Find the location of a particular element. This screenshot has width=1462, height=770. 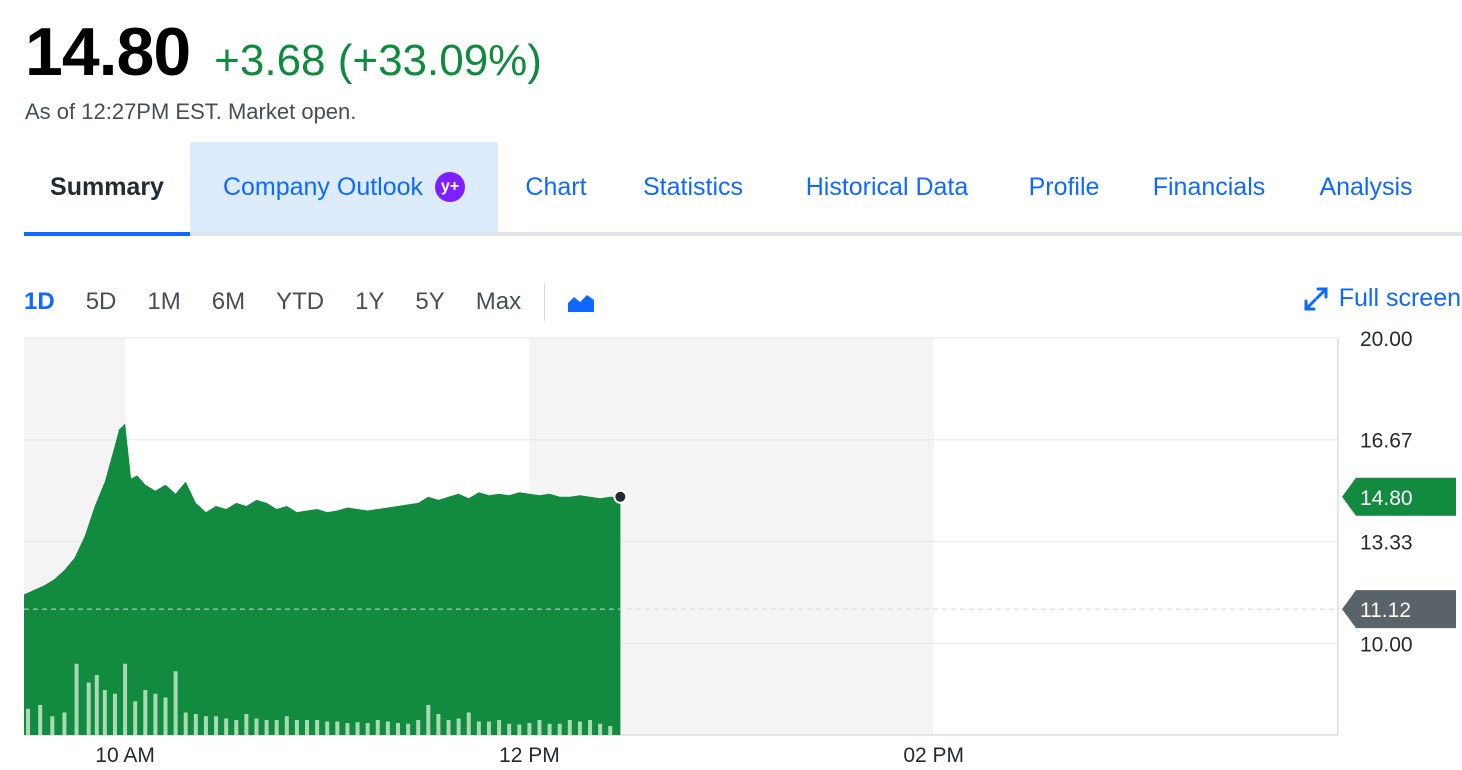

y-tick-label: 10.00 is located at coordinates (1386, 644).